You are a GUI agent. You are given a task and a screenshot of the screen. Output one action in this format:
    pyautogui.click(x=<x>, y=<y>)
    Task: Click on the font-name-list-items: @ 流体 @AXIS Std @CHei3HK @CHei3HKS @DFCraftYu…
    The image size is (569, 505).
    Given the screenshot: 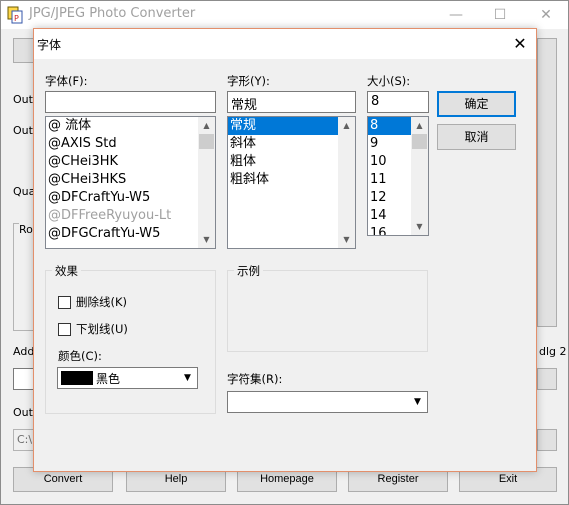 What is the action you would take?
    pyautogui.click(x=130, y=180)
    